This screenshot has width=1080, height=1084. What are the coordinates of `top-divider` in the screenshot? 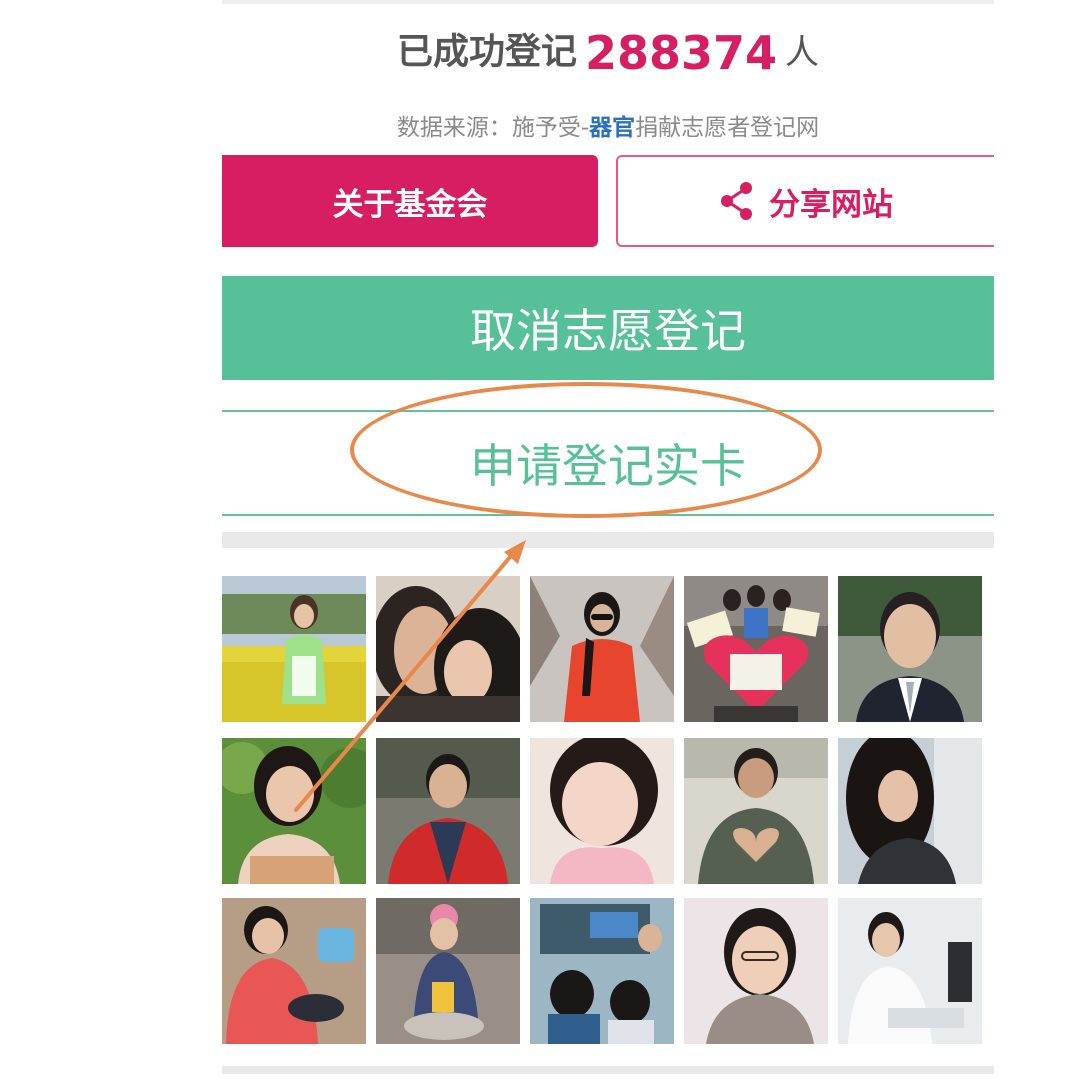 It's located at (608, 2).